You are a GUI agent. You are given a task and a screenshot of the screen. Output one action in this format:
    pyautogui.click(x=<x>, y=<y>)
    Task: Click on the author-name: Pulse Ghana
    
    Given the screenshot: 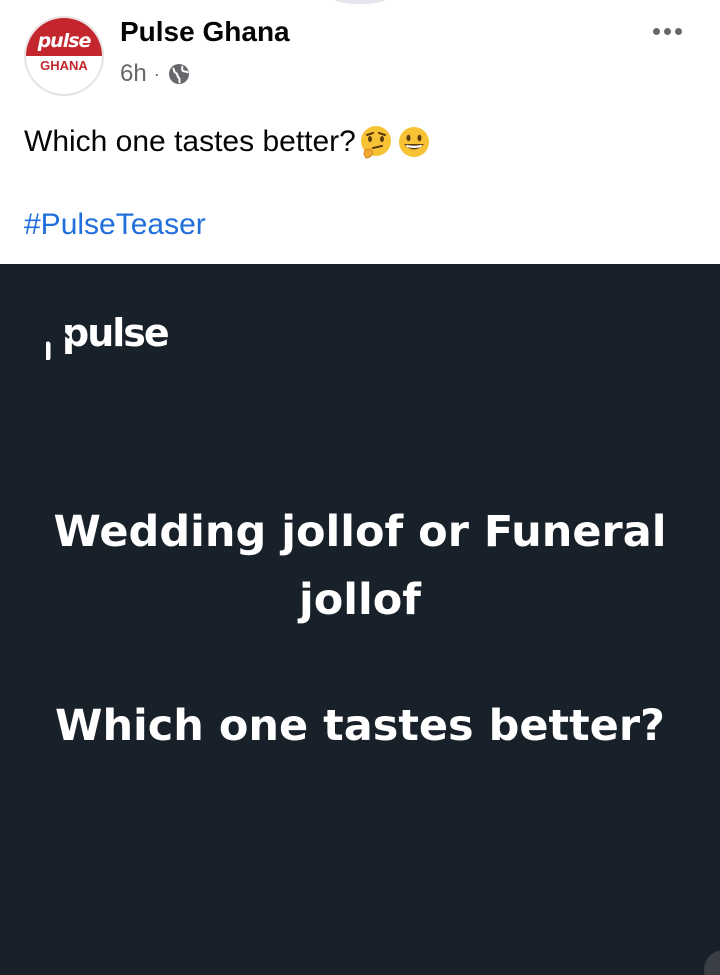 What is the action you would take?
    pyautogui.click(x=205, y=32)
    